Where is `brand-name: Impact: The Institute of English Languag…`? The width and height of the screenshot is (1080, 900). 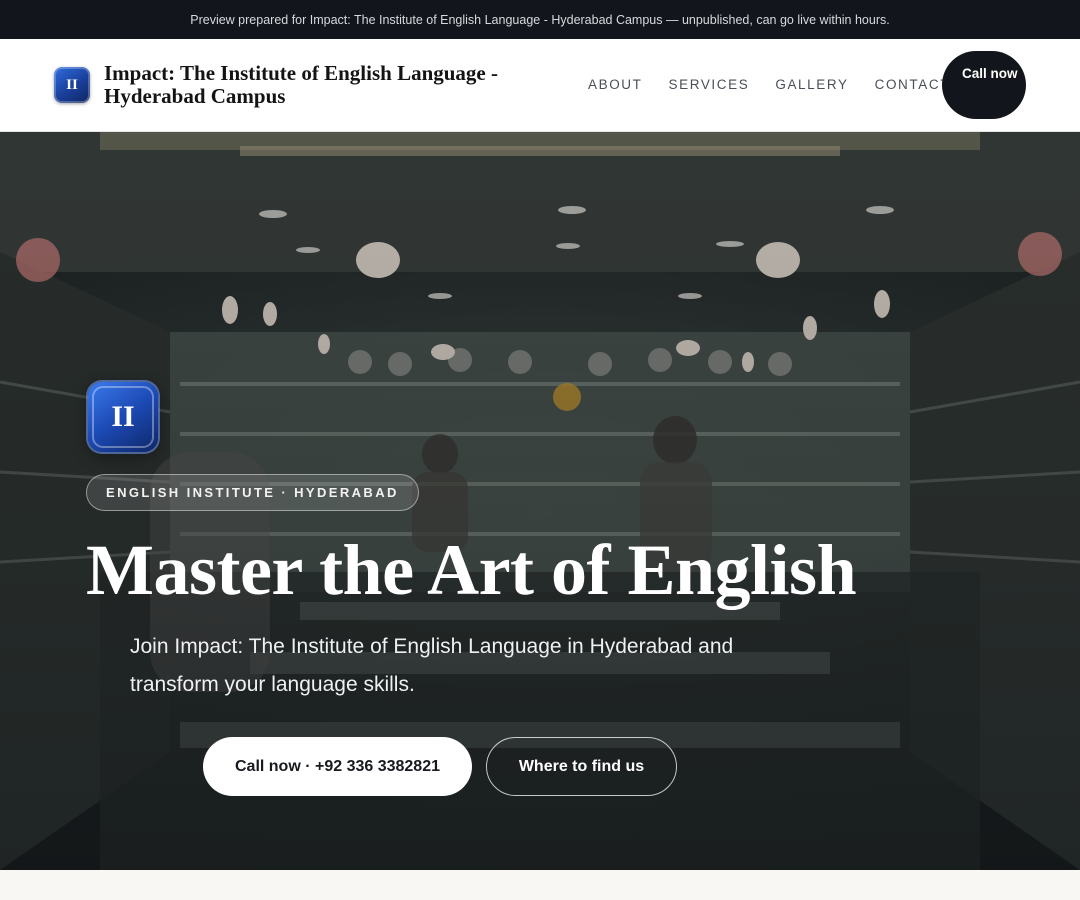 brand-name: Impact: The Institute of English Languag… is located at coordinates (324, 85).